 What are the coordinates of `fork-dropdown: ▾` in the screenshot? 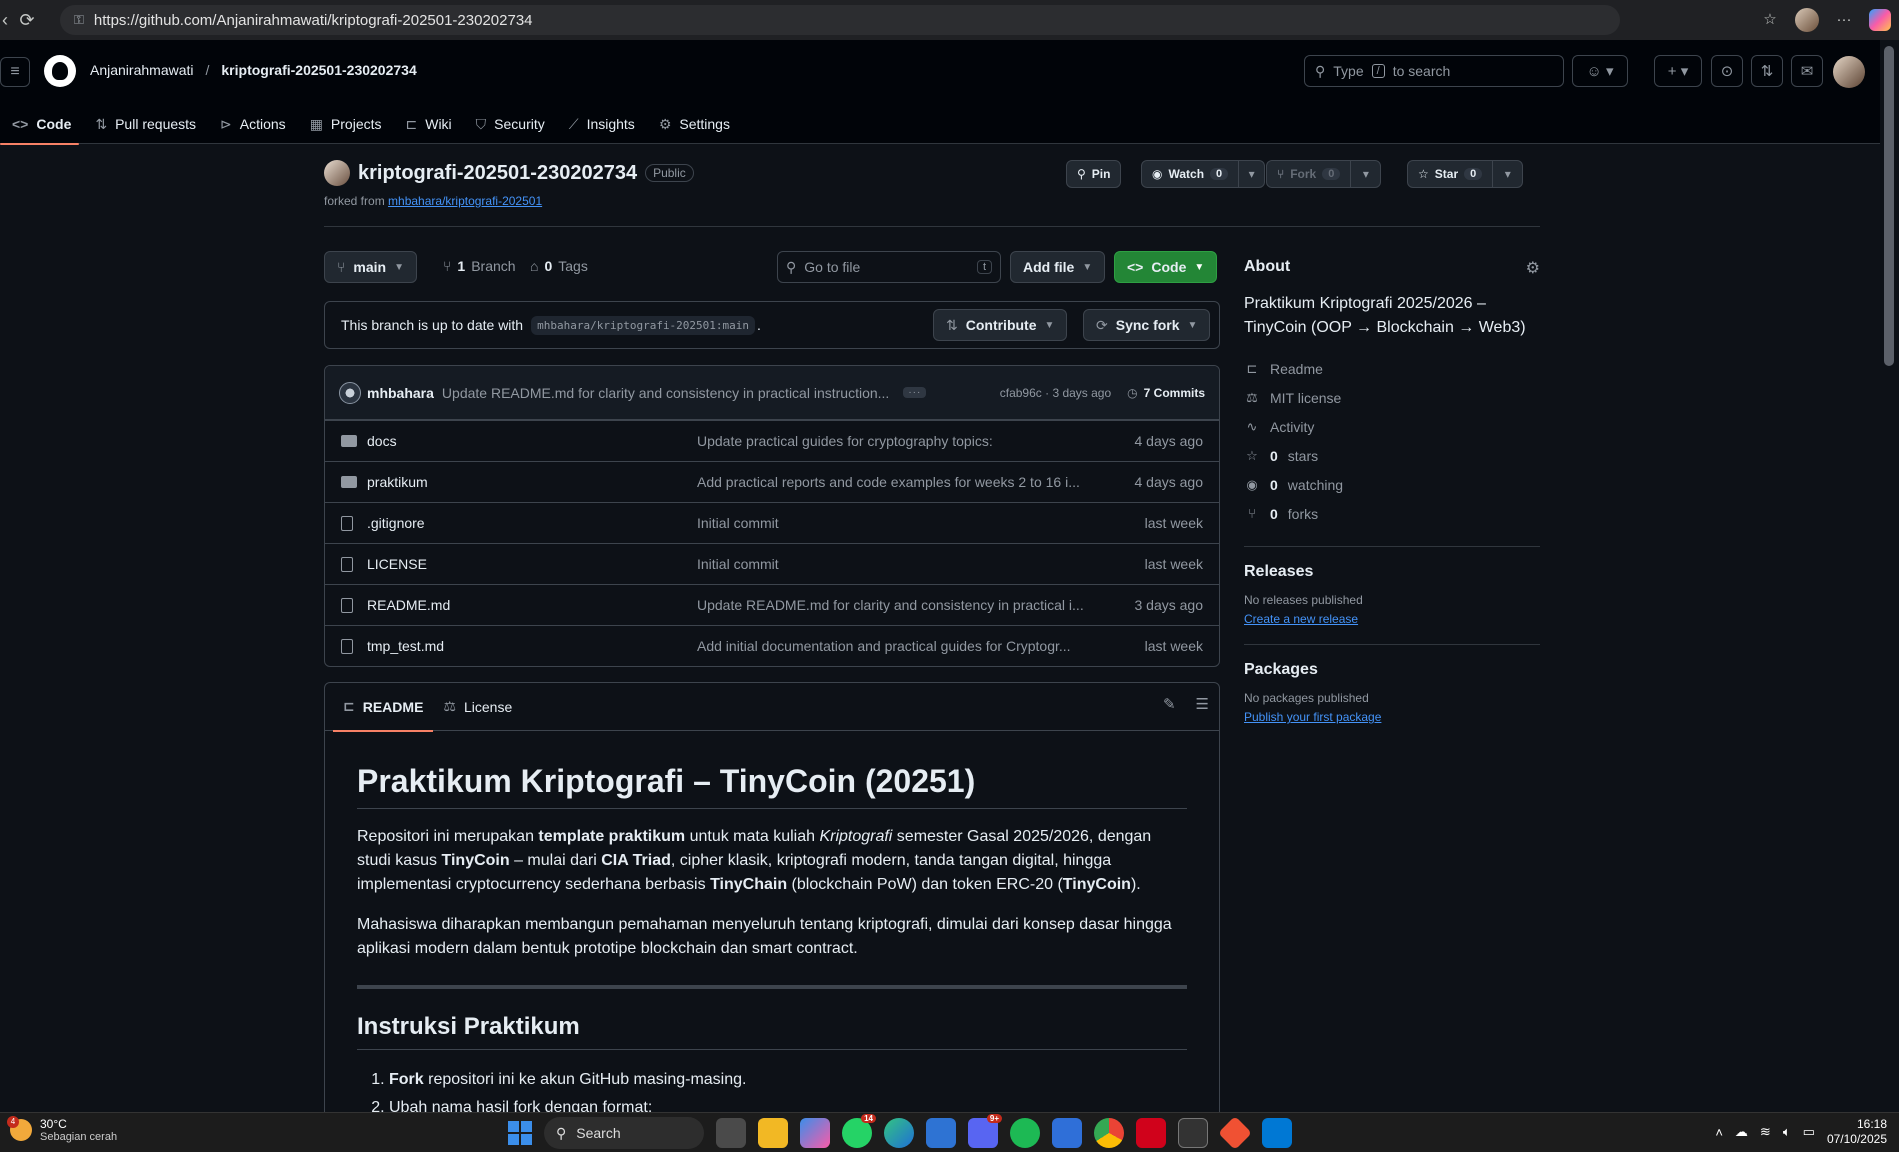 It's located at (1365, 174).